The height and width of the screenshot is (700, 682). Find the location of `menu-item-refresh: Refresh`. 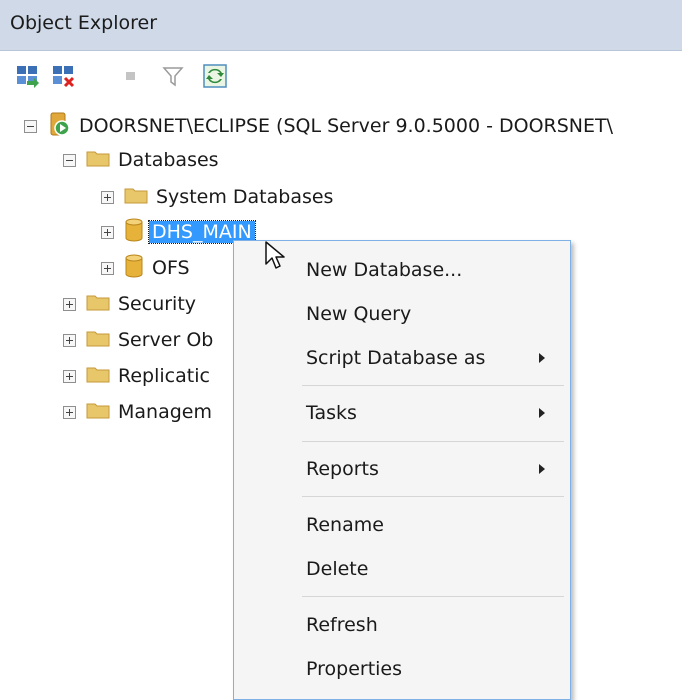

menu-item-refresh: Refresh is located at coordinates (402, 625).